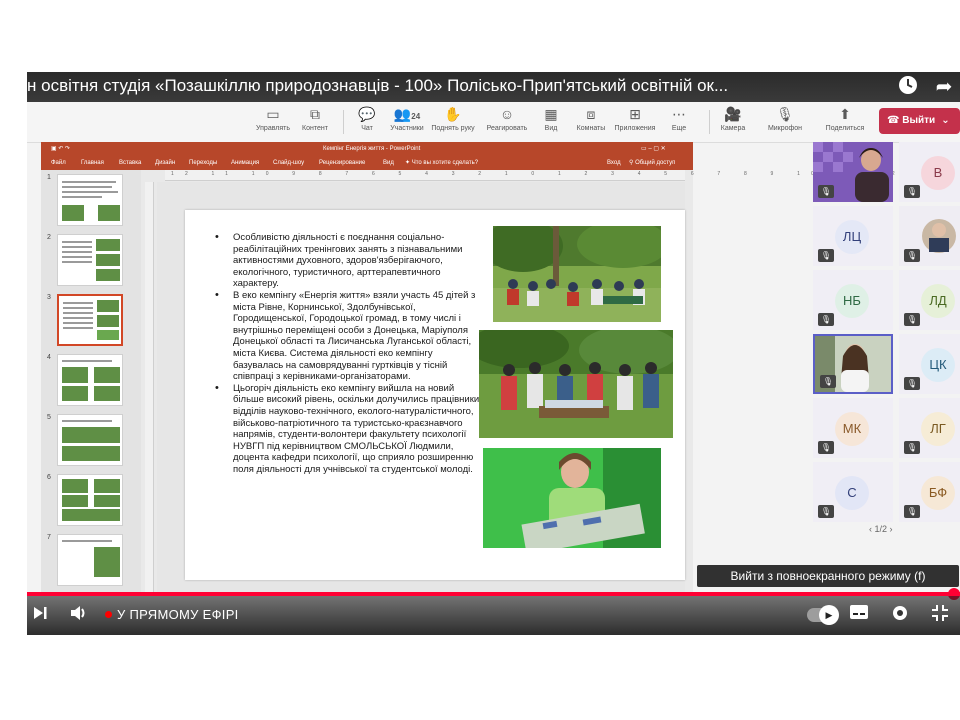 The image size is (960, 720). I want to click on ribbon-tab-design: Дизайн, so click(165, 163).